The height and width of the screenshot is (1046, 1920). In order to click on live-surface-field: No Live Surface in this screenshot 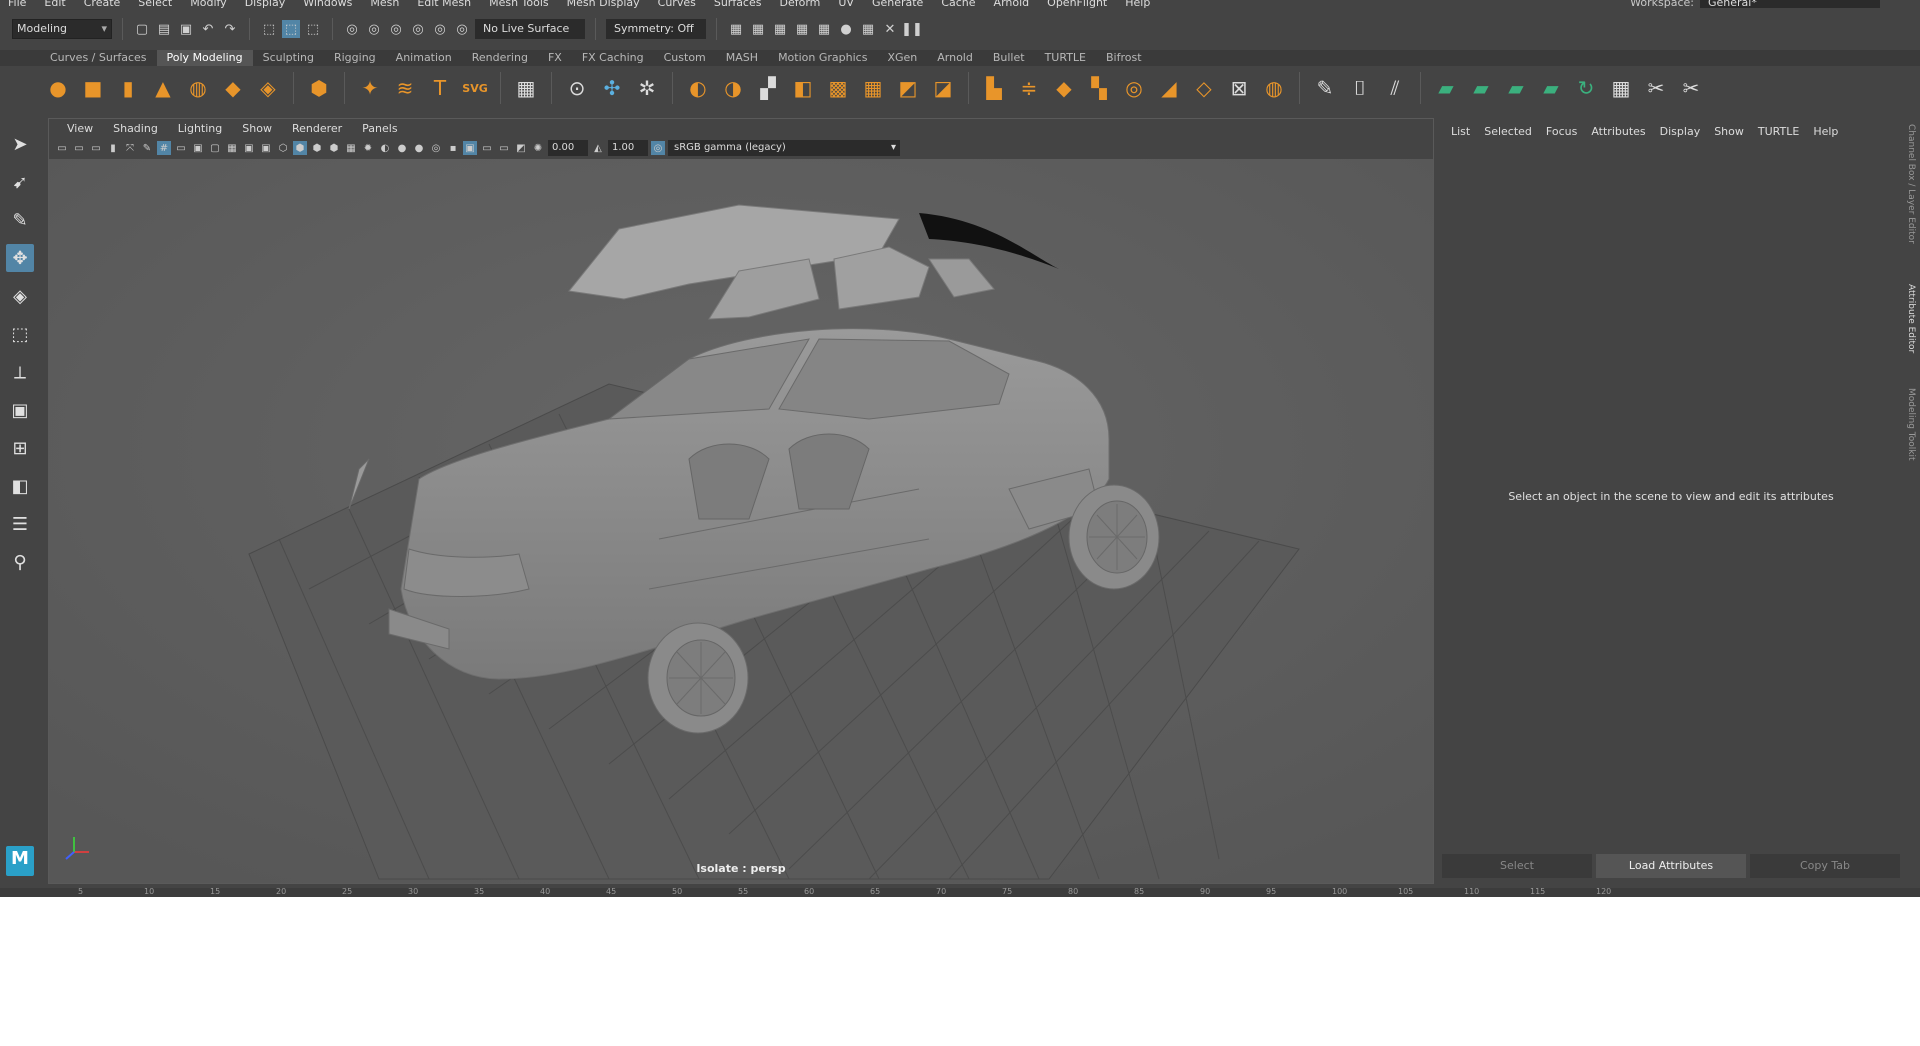, I will do `click(530, 29)`.